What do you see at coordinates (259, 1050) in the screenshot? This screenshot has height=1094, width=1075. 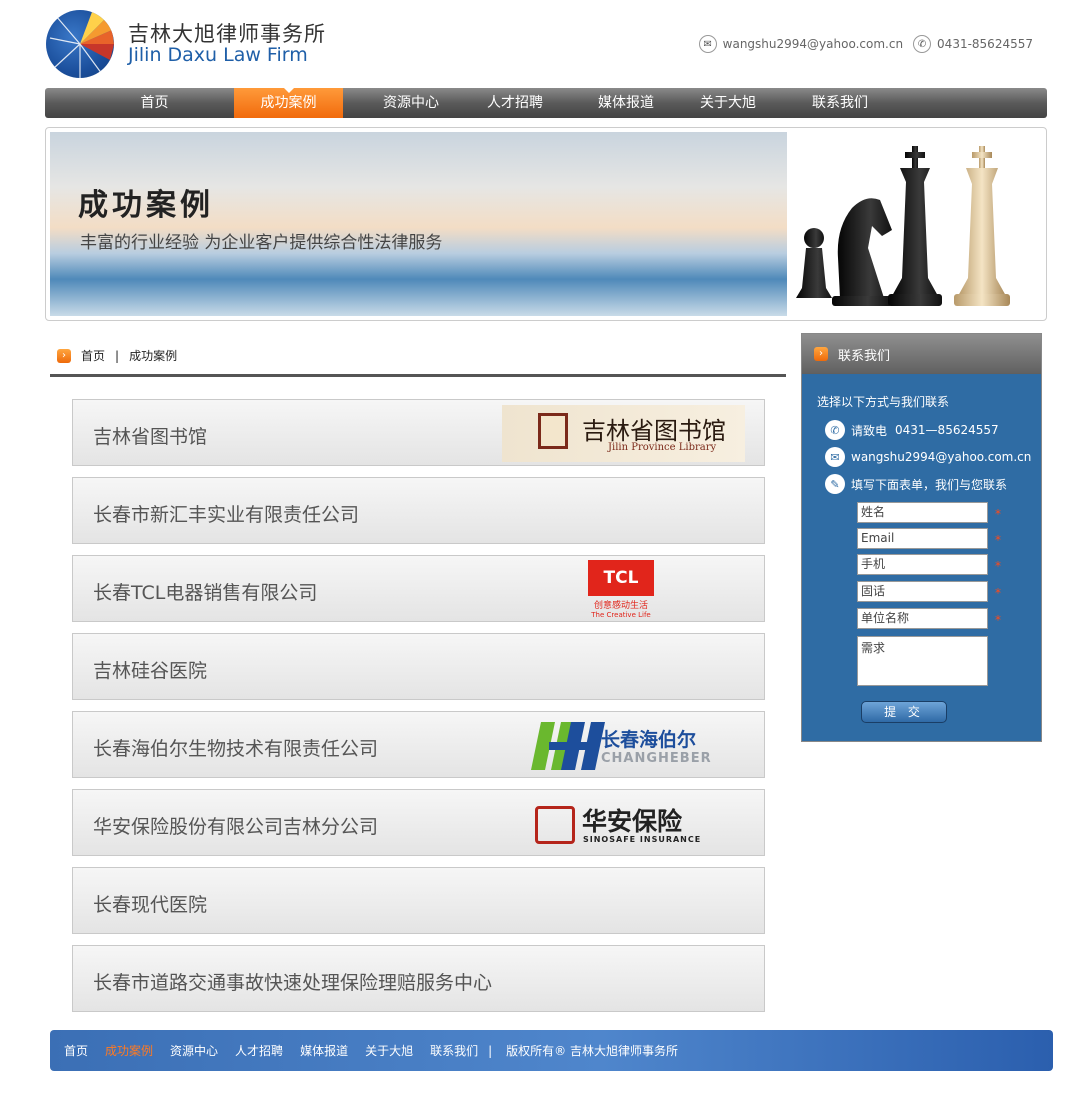 I see `footer-link-careers: 人才招聘` at bounding box center [259, 1050].